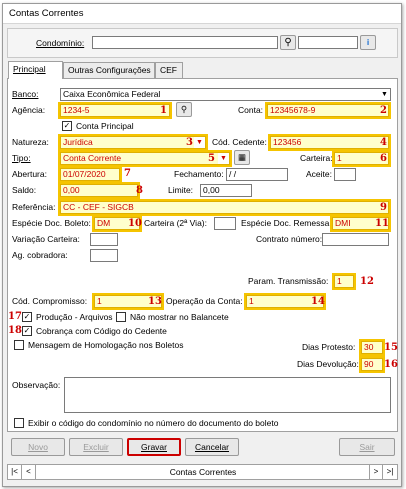 This screenshot has height=489, width=406. I want to click on conta-label: Conta:, so click(251, 110).